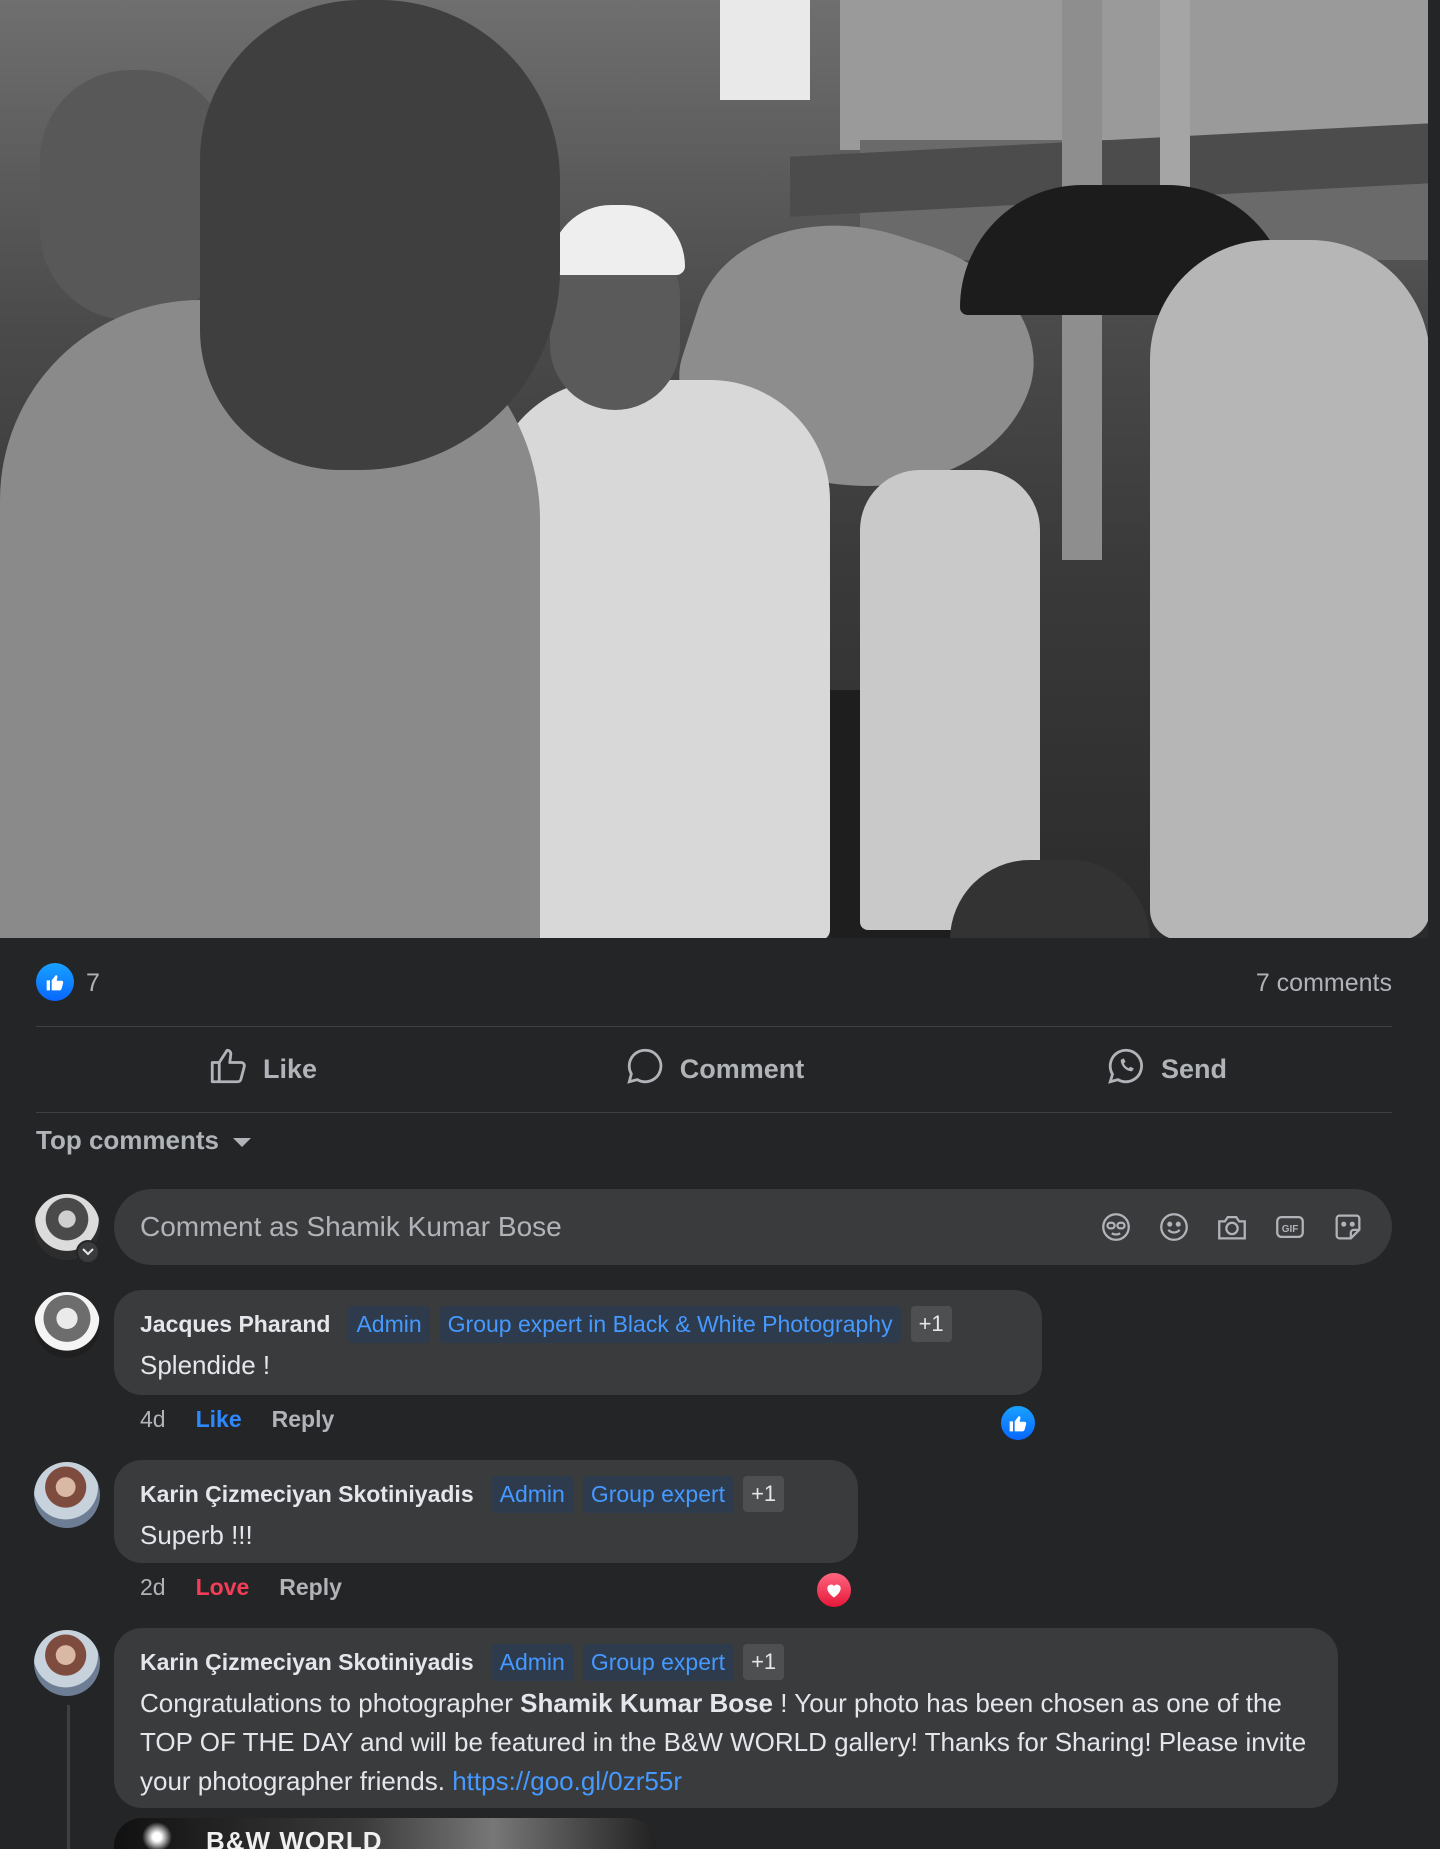 Image resolution: width=1440 pixels, height=1849 pixels. What do you see at coordinates (1116, 1227) in the screenshot?
I see `avatar-sticker-icon` at bounding box center [1116, 1227].